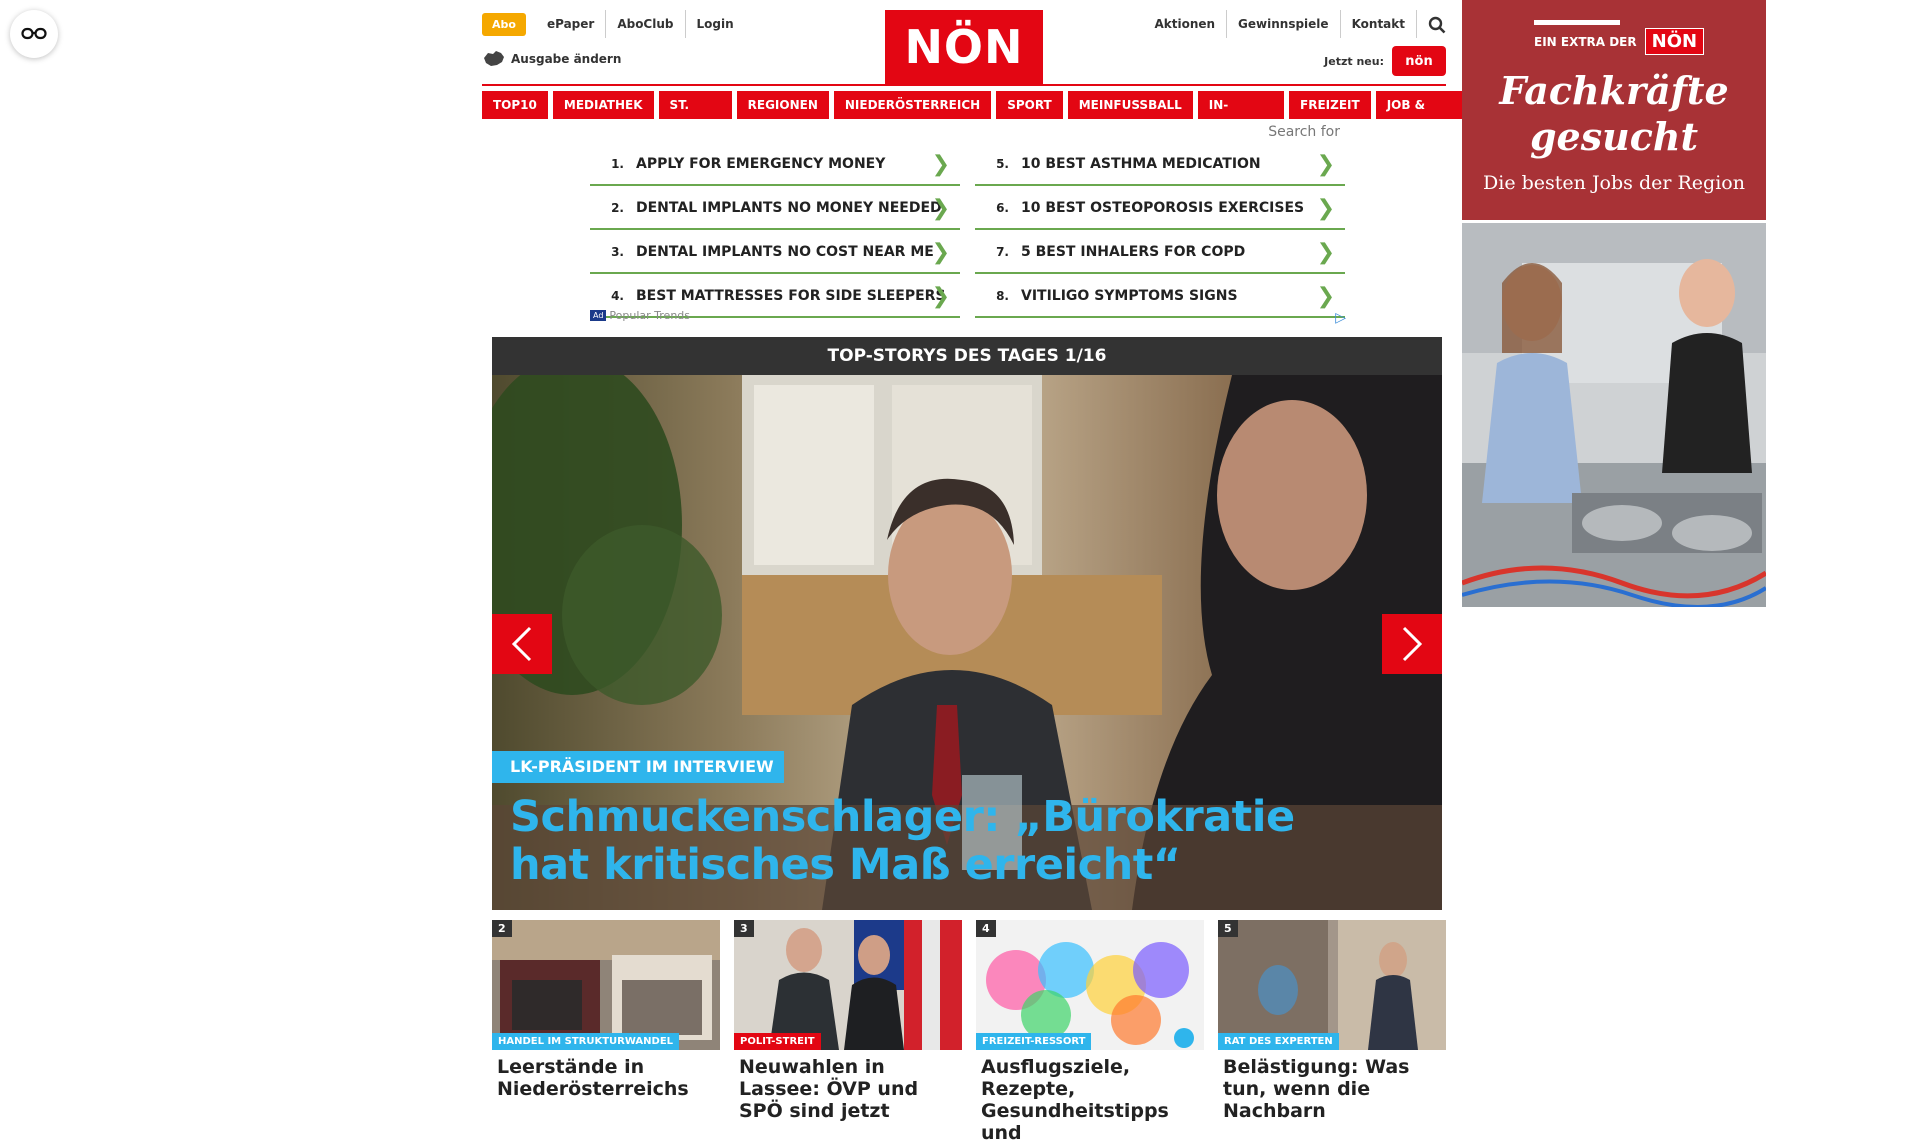 The height and width of the screenshot is (1144, 1920). I want to click on side-ad-headline: Fachkräfte gesucht, so click(1614, 114).